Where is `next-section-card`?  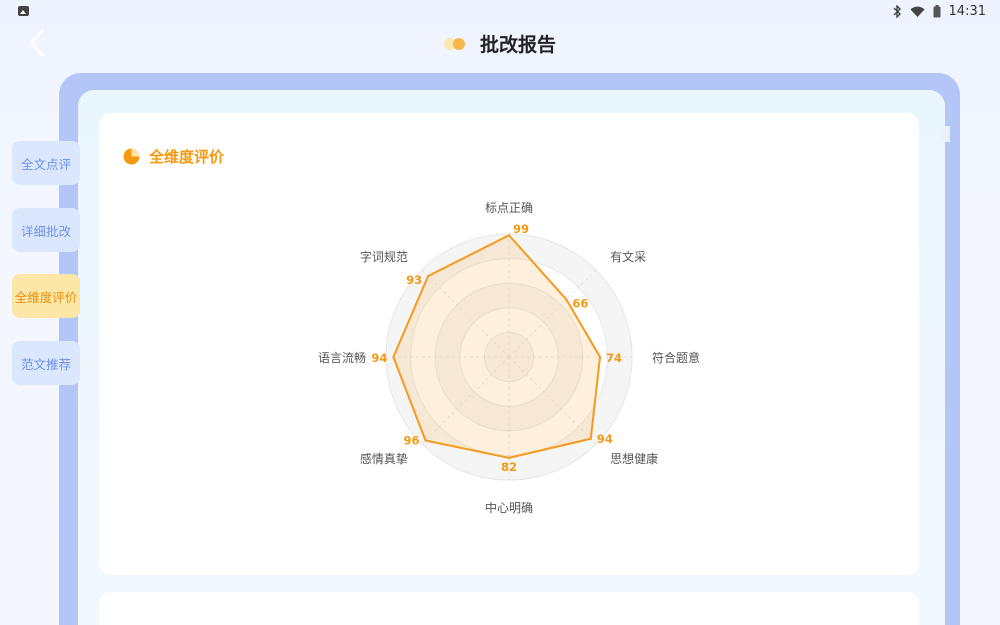
next-section-card is located at coordinates (509, 608).